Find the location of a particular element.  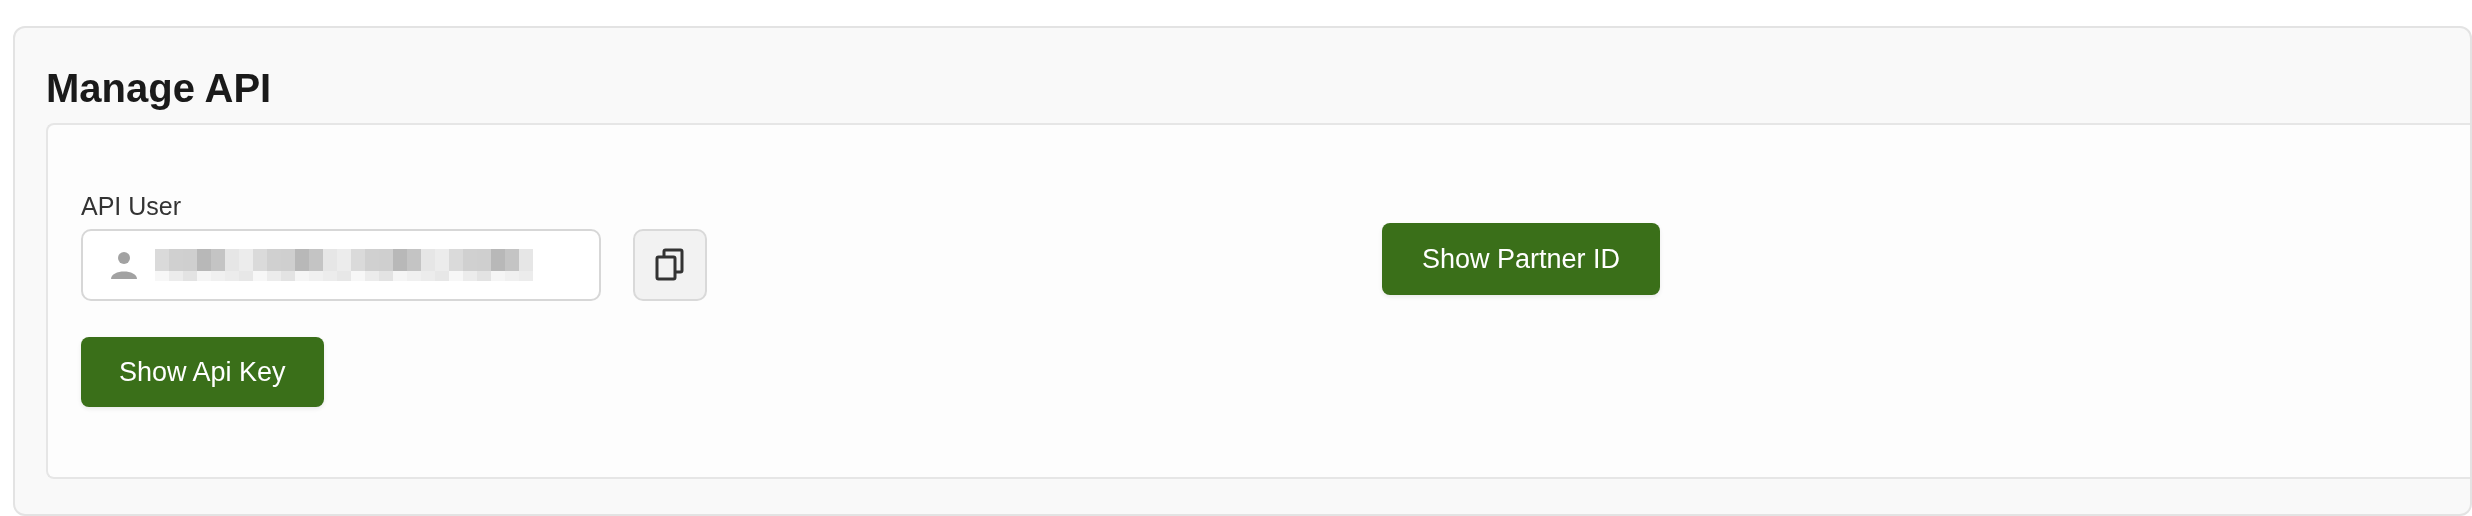

user-icon is located at coordinates (124, 265).